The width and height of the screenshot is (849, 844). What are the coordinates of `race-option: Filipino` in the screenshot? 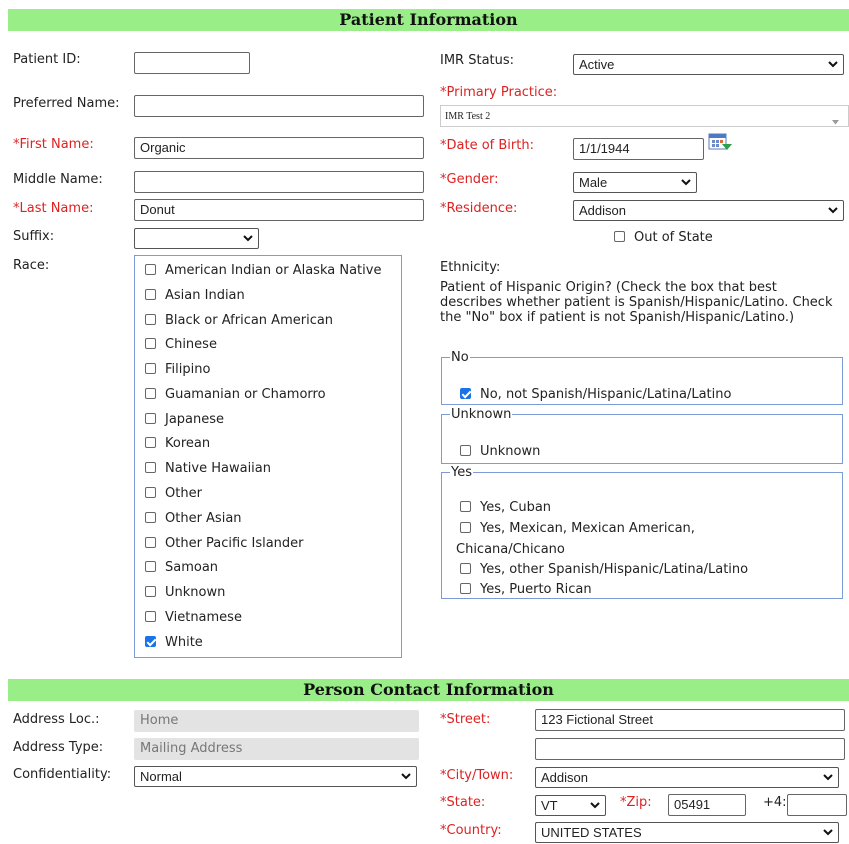 It's located at (177, 369).